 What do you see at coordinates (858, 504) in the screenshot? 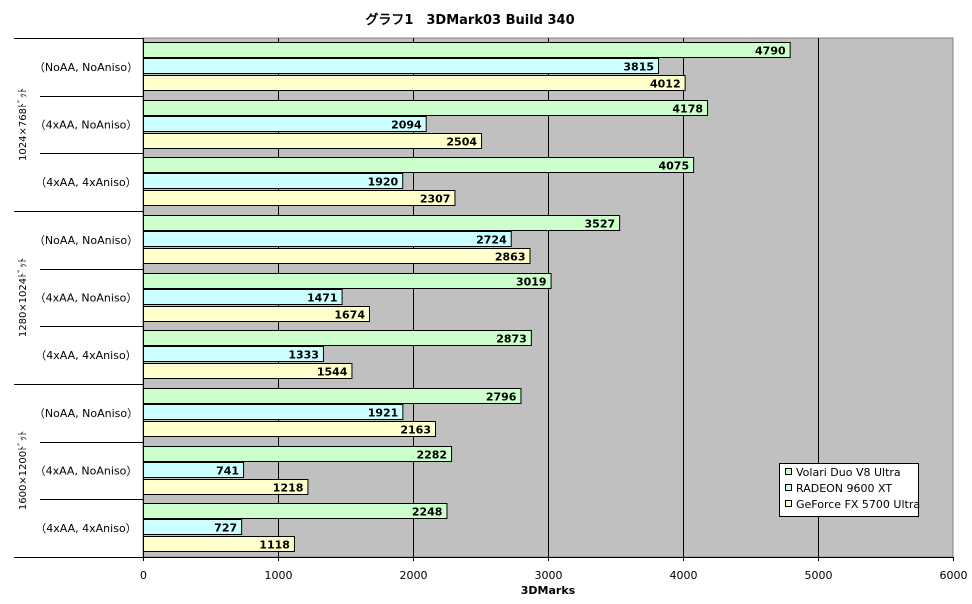
I see `legend-label: GeForce FX 5700 Ultra` at bounding box center [858, 504].